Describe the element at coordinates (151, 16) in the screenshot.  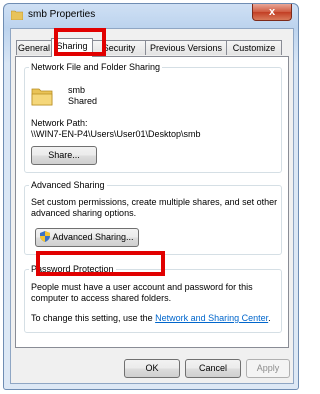
I see `title-bar: smb Properties x` at that location.